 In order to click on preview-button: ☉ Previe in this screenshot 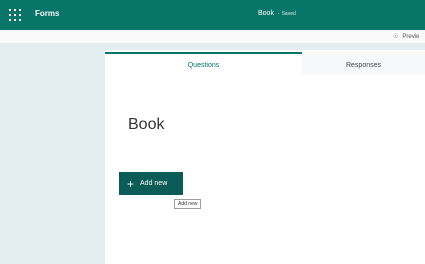, I will do `click(406, 36)`.